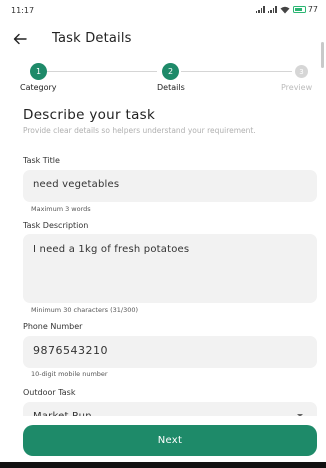  What do you see at coordinates (312, 9) in the screenshot?
I see `battery-level: 77` at bounding box center [312, 9].